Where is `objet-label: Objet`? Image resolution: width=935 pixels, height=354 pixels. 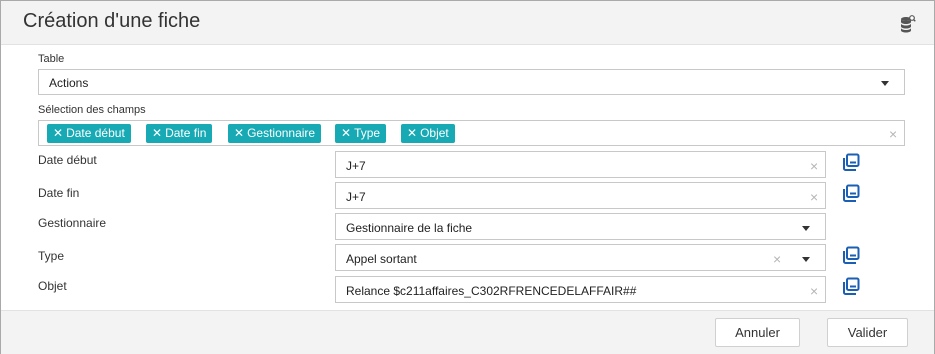 objet-label: Objet is located at coordinates (52, 286).